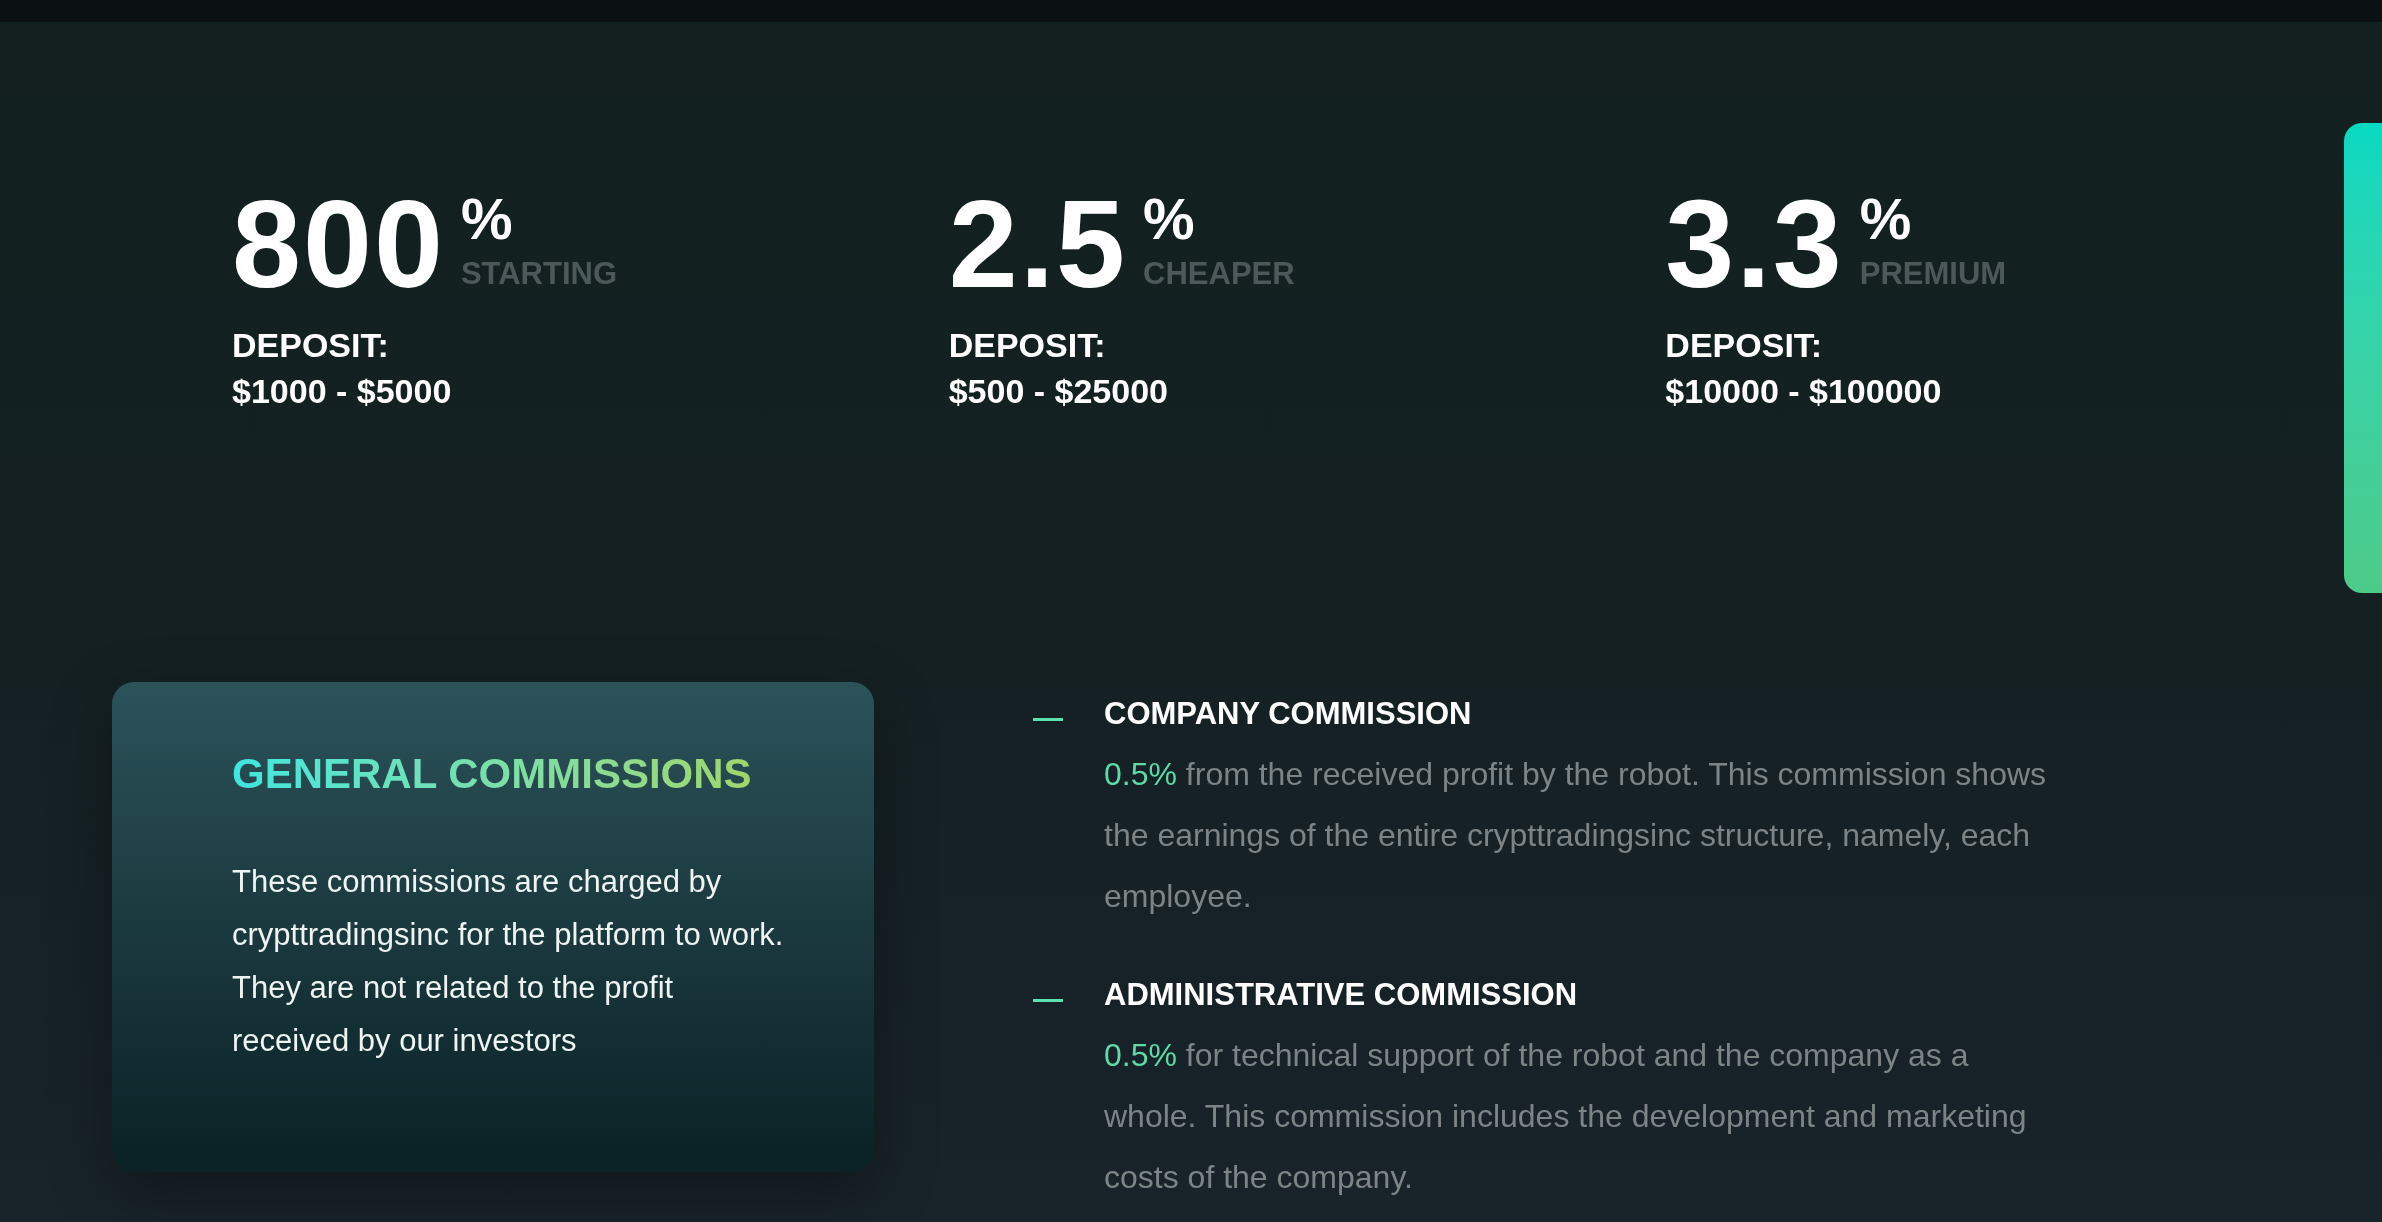  I want to click on commission-title: COMPANY COMMISSION, so click(1288, 714).